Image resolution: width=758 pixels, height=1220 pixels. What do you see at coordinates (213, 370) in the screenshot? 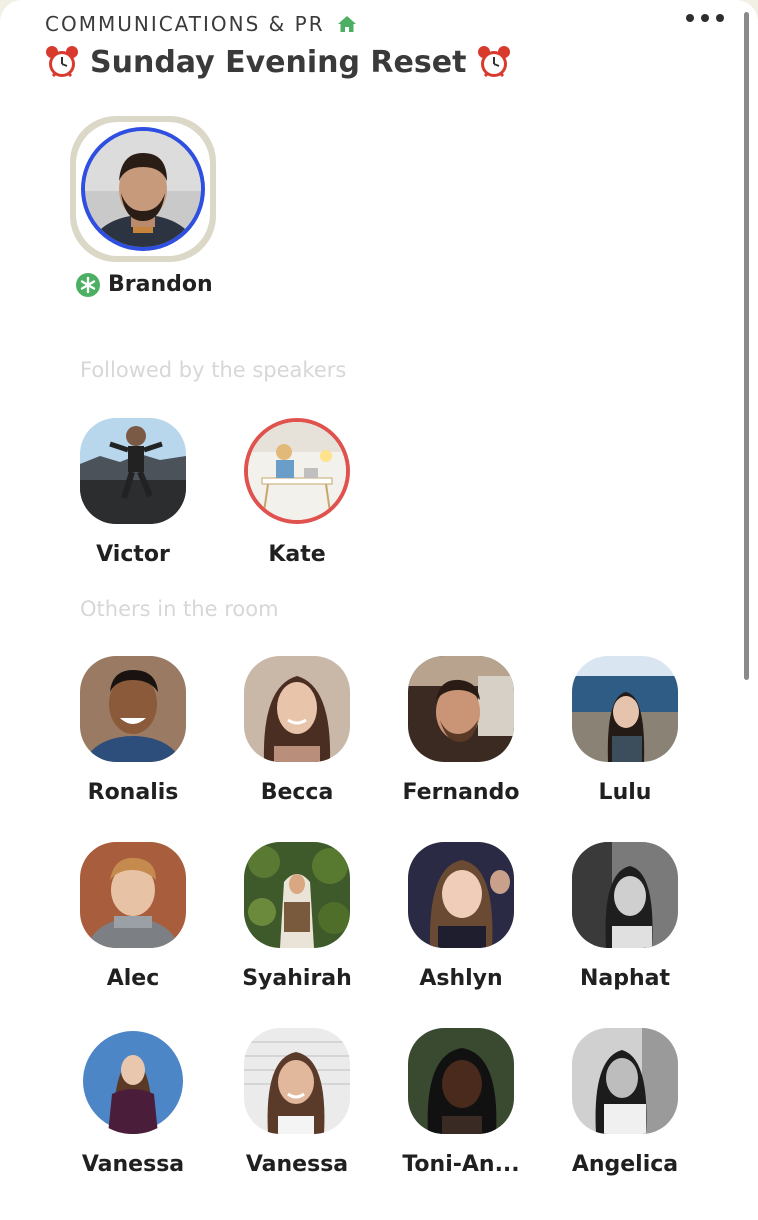
I see `section-heading-followed: Followed by the speakers` at bounding box center [213, 370].